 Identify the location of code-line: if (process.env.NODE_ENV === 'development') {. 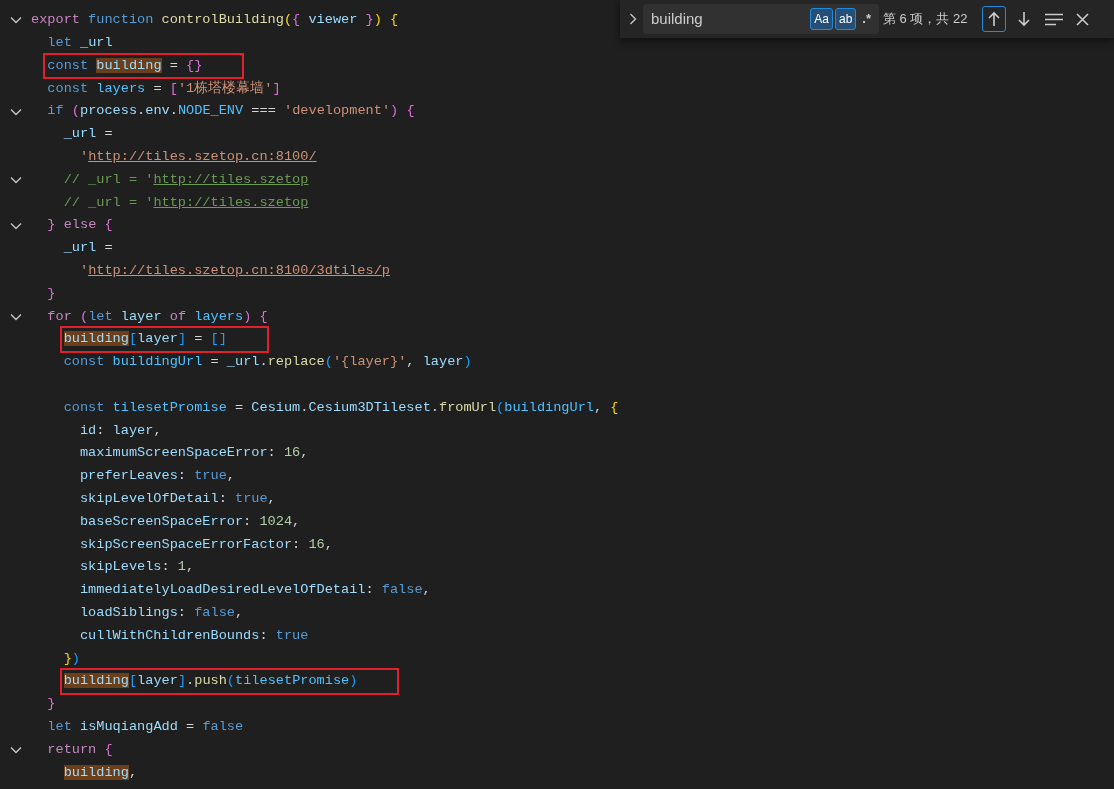
(230, 111).